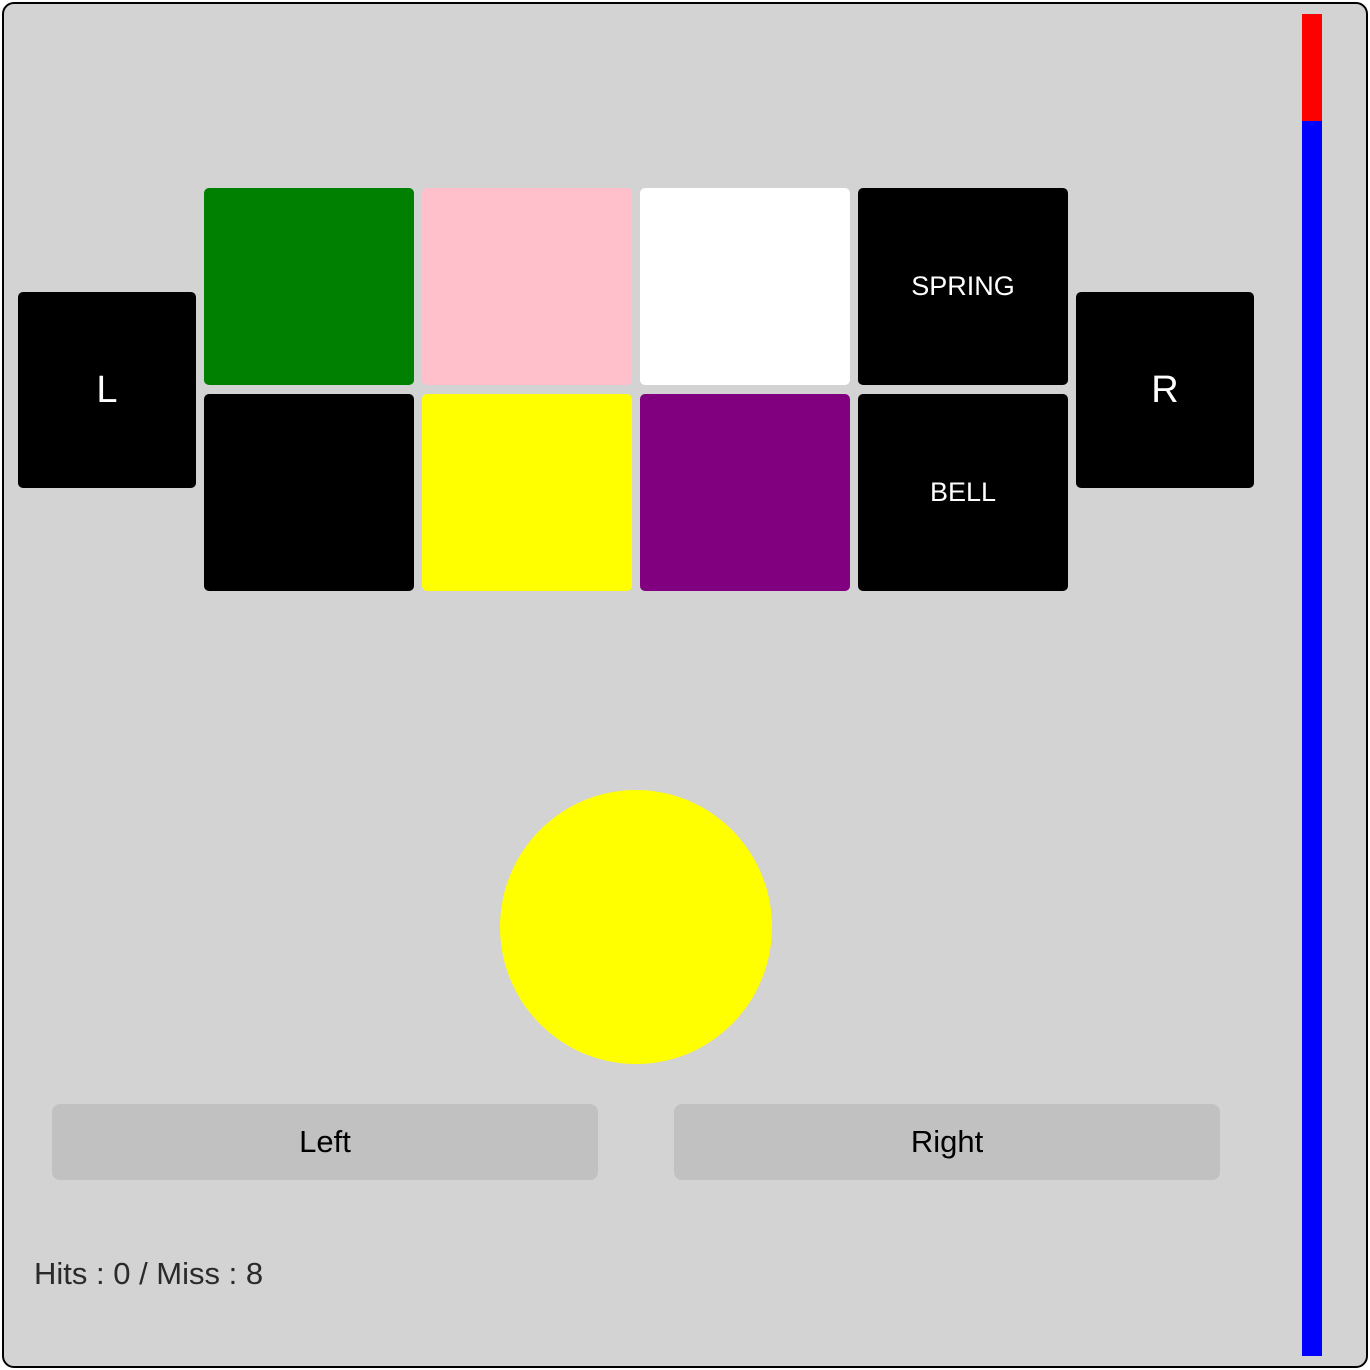 The image size is (1370, 1370). Describe the element at coordinates (1312, 685) in the screenshot. I see `timer-bar` at that location.